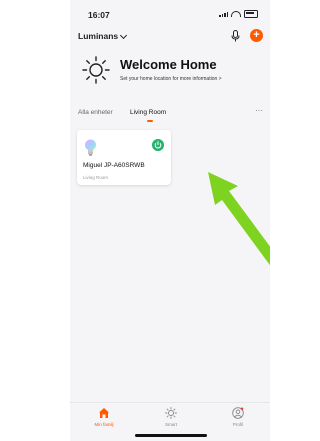 The width and height of the screenshot is (320, 441). I want to click on home-icon, so click(104, 413).